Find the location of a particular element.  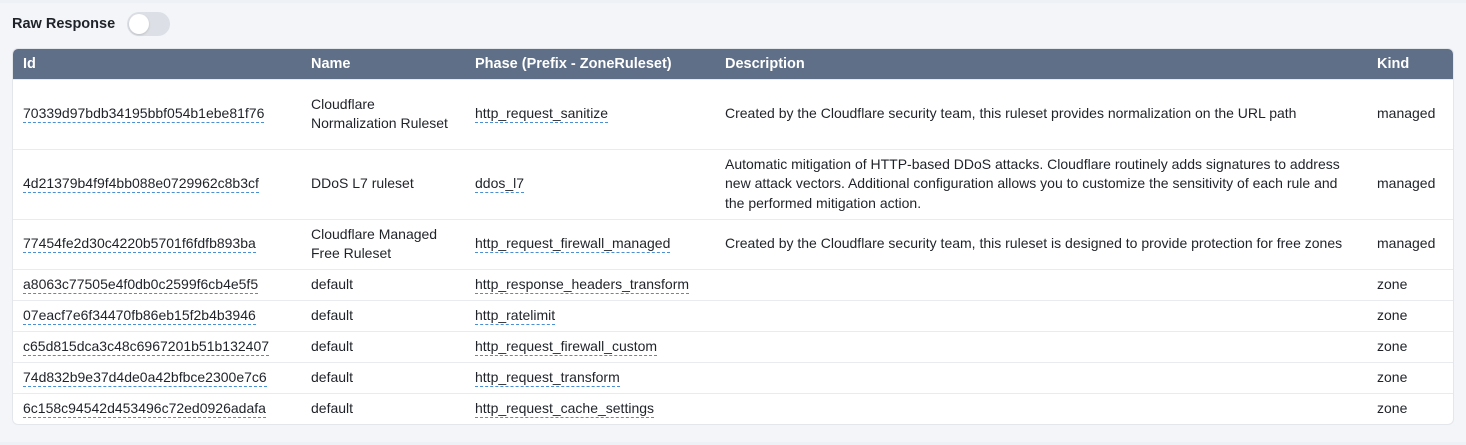

phase-link: http_ratelimit is located at coordinates (515, 315).